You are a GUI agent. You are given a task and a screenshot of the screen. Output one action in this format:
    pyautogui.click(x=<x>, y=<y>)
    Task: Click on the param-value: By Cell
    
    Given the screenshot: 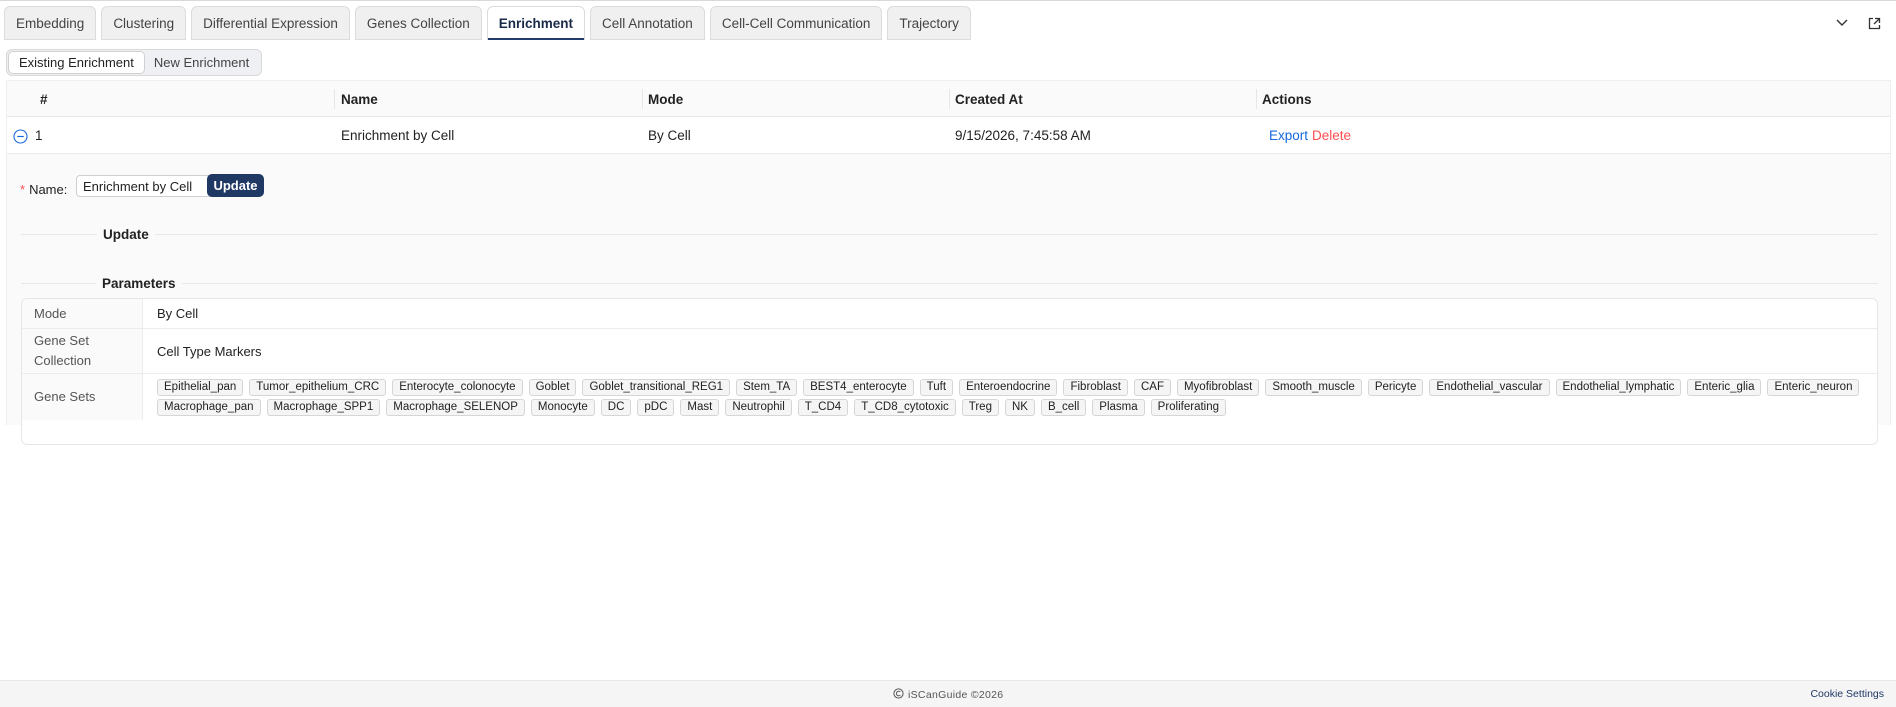 What is the action you would take?
    pyautogui.click(x=178, y=313)
    